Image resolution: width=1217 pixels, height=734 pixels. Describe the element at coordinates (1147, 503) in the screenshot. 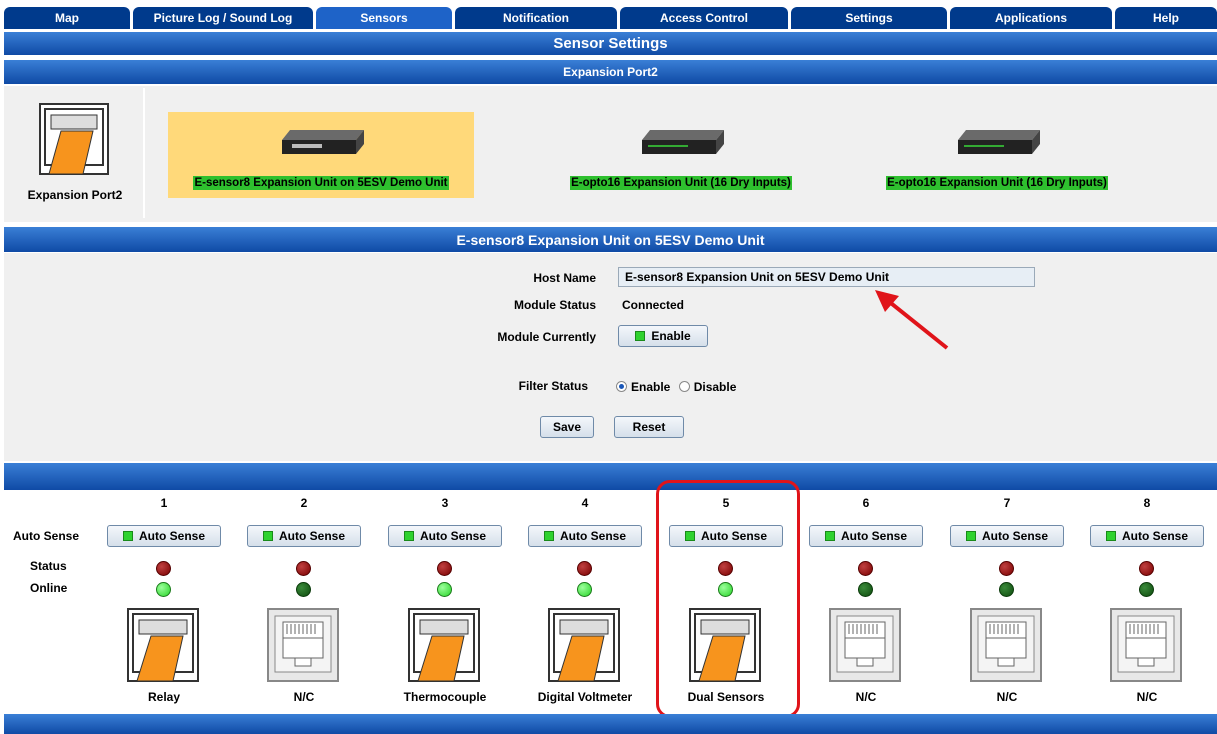

I see `channel-number: 8` at that location.